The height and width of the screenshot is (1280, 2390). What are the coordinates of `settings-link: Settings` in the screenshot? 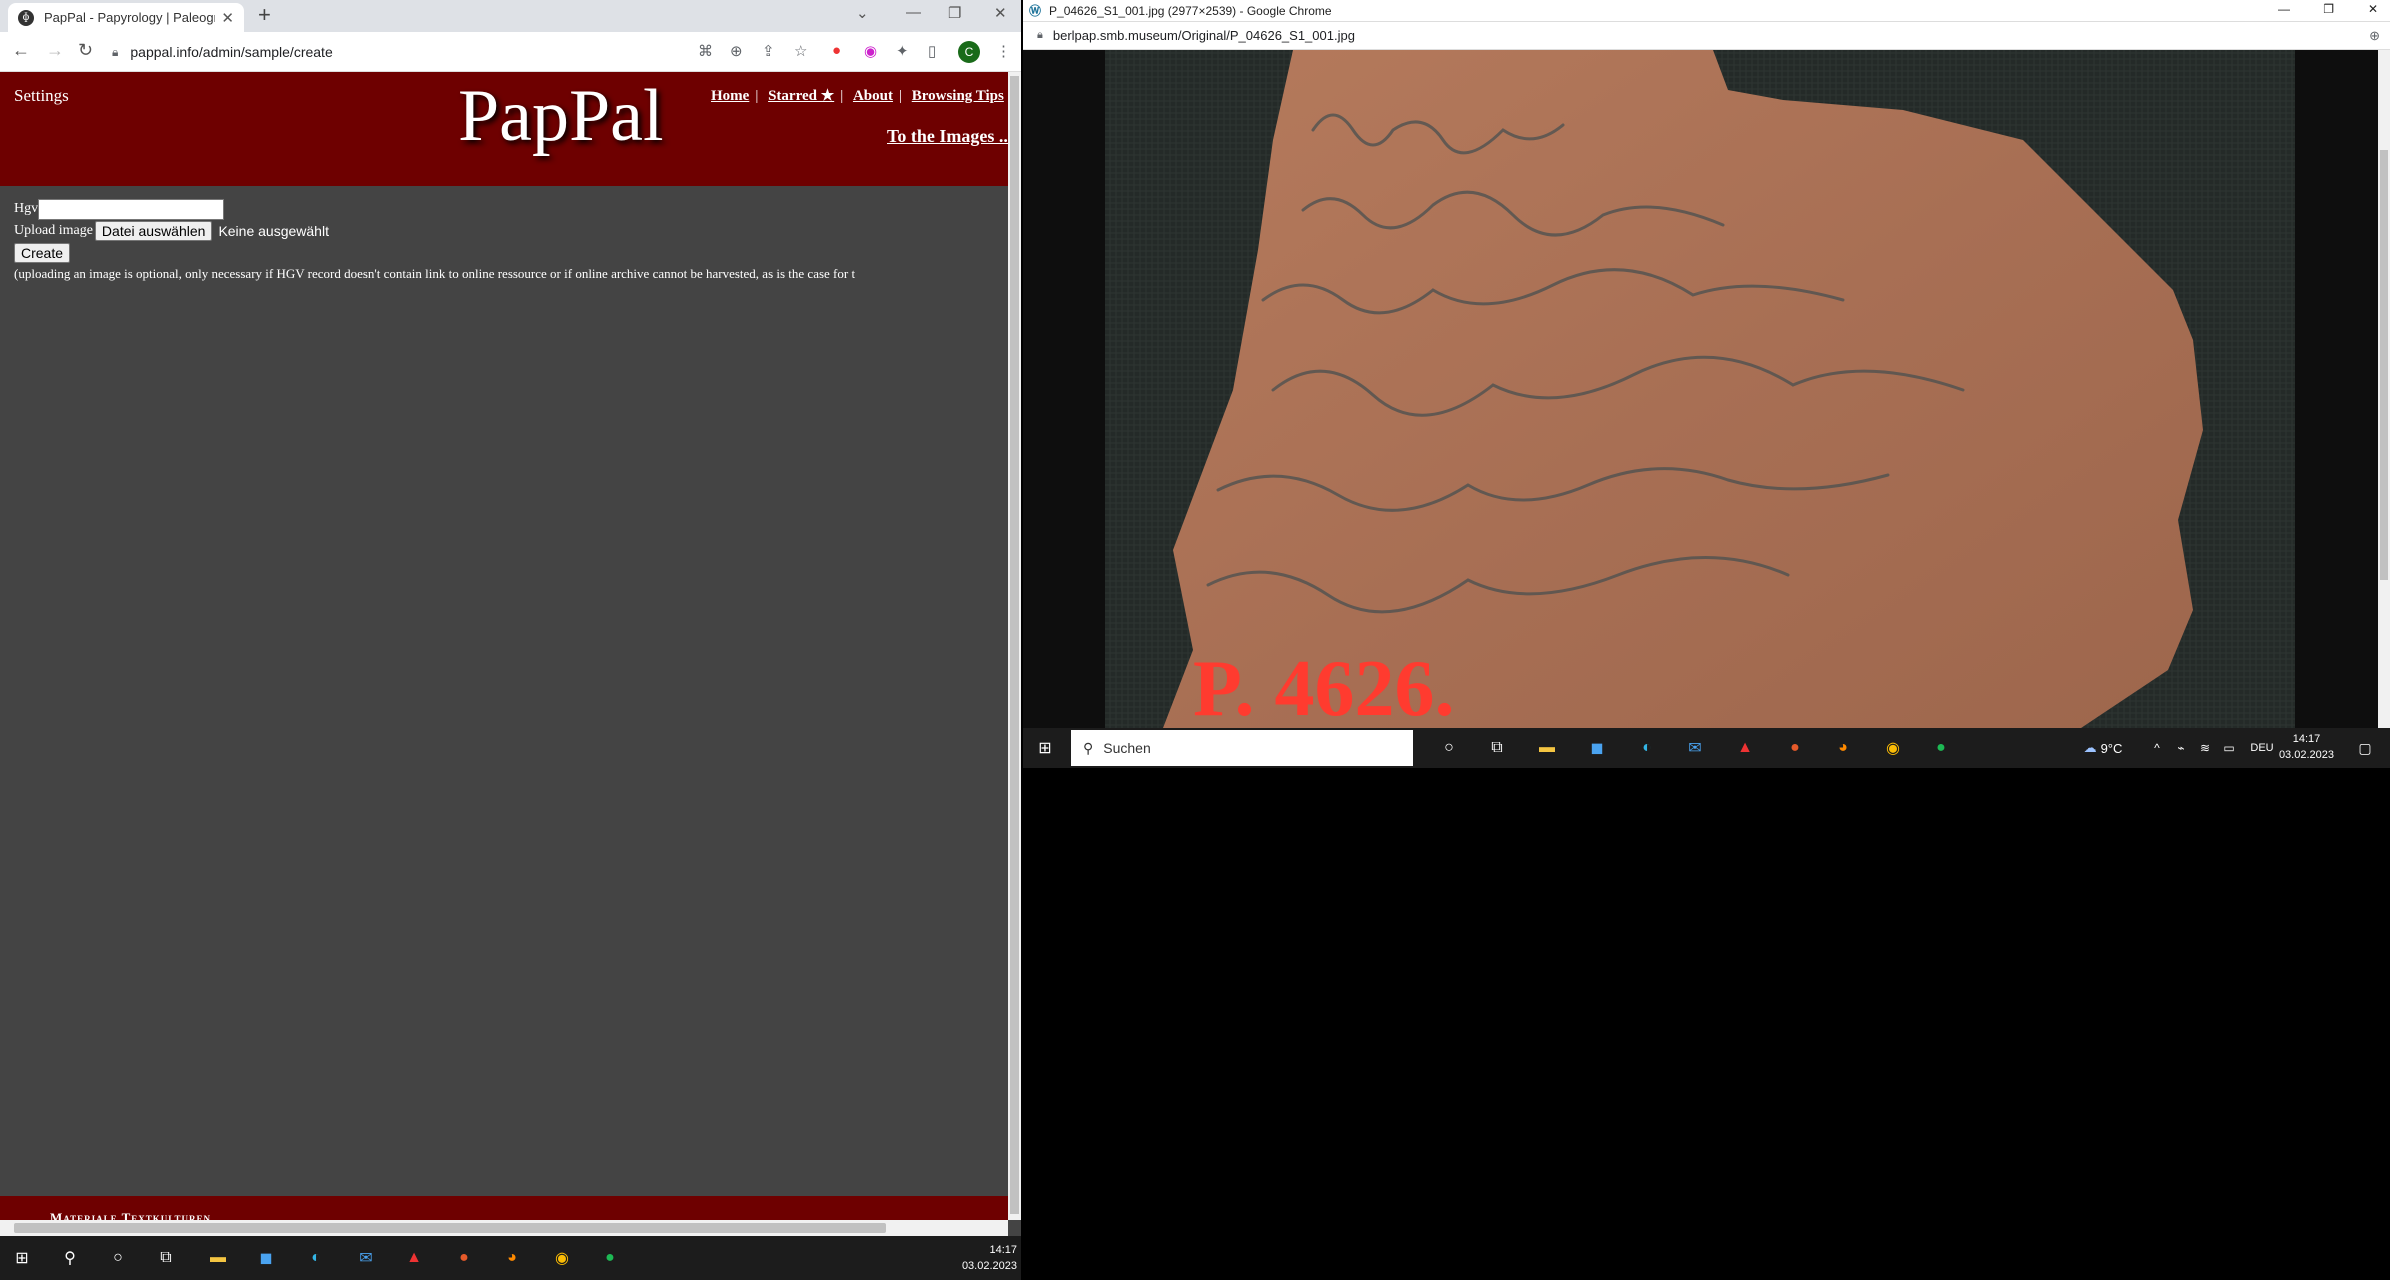 It's located at (41, 96).